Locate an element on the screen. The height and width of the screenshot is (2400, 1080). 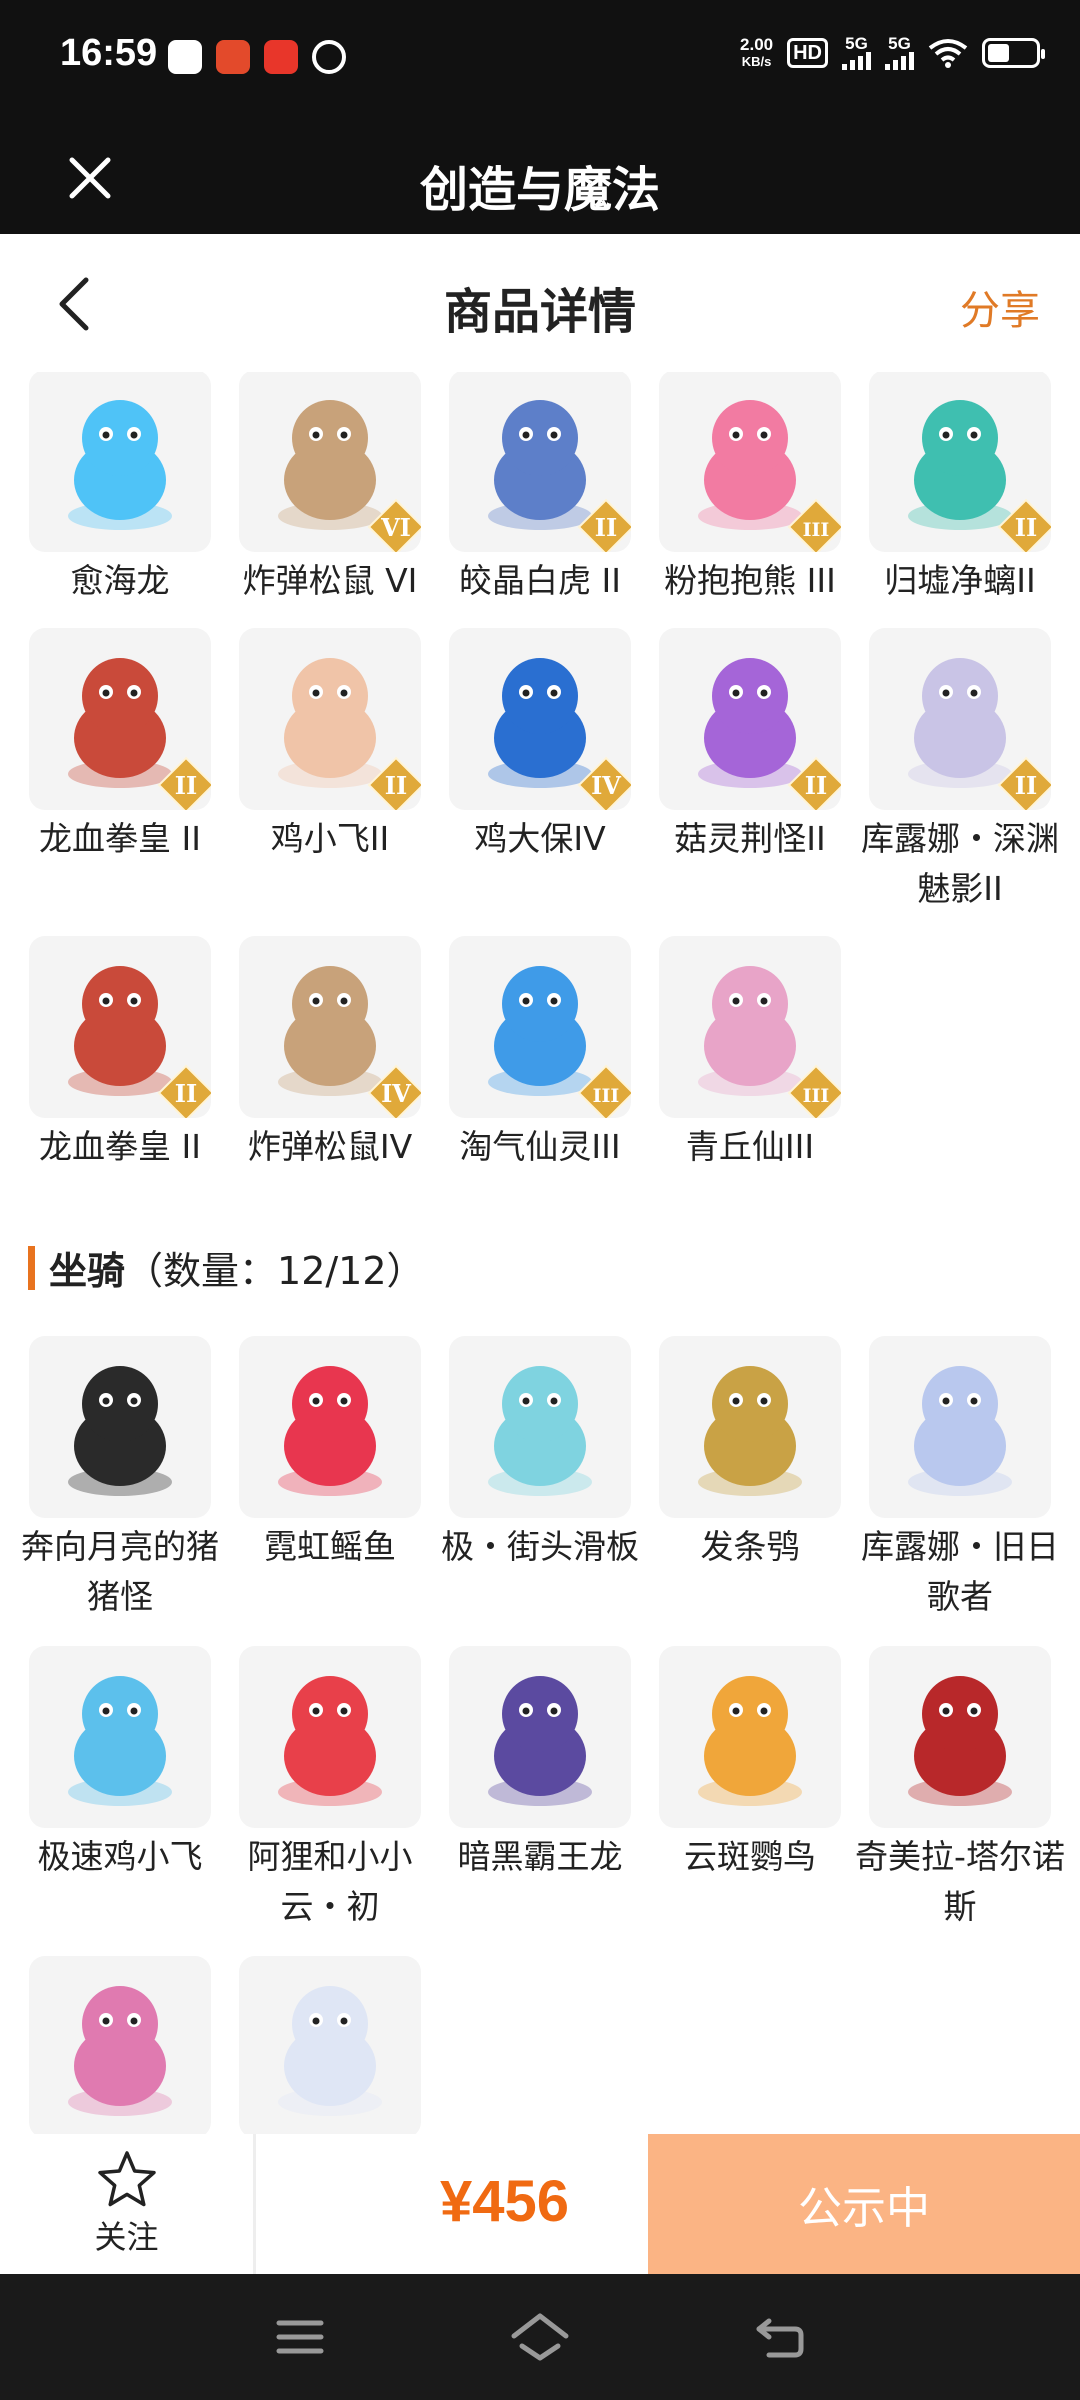
net-speed-unit: KB/s is located at coordinates (756, 61).